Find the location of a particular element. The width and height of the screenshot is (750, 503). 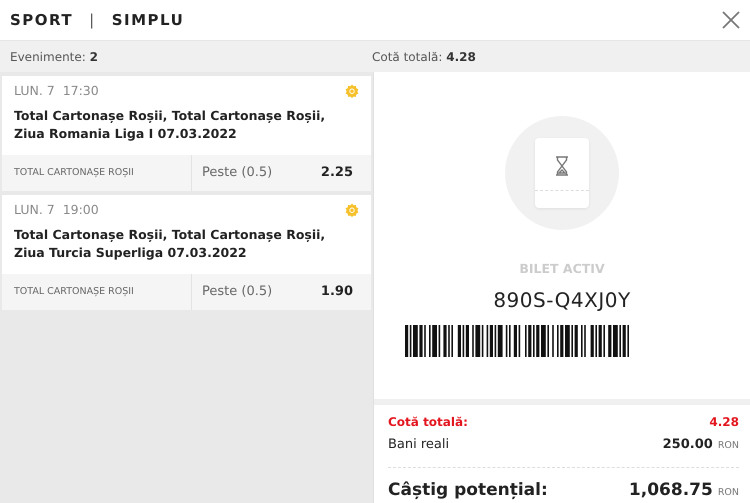

close-icon is located at coordinates (731, 19).